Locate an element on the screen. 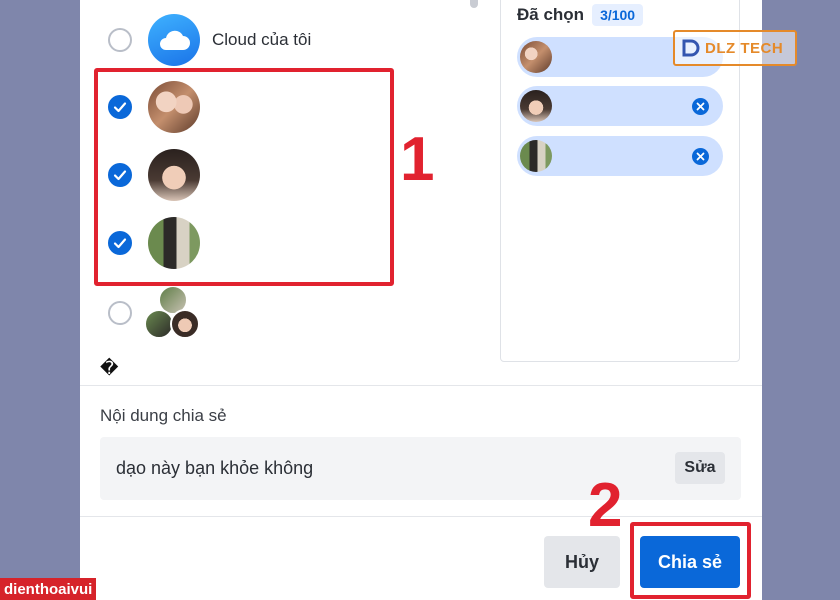 The image size is (840, 600). highlight-box-contacts is located at coordinates (244, 177).